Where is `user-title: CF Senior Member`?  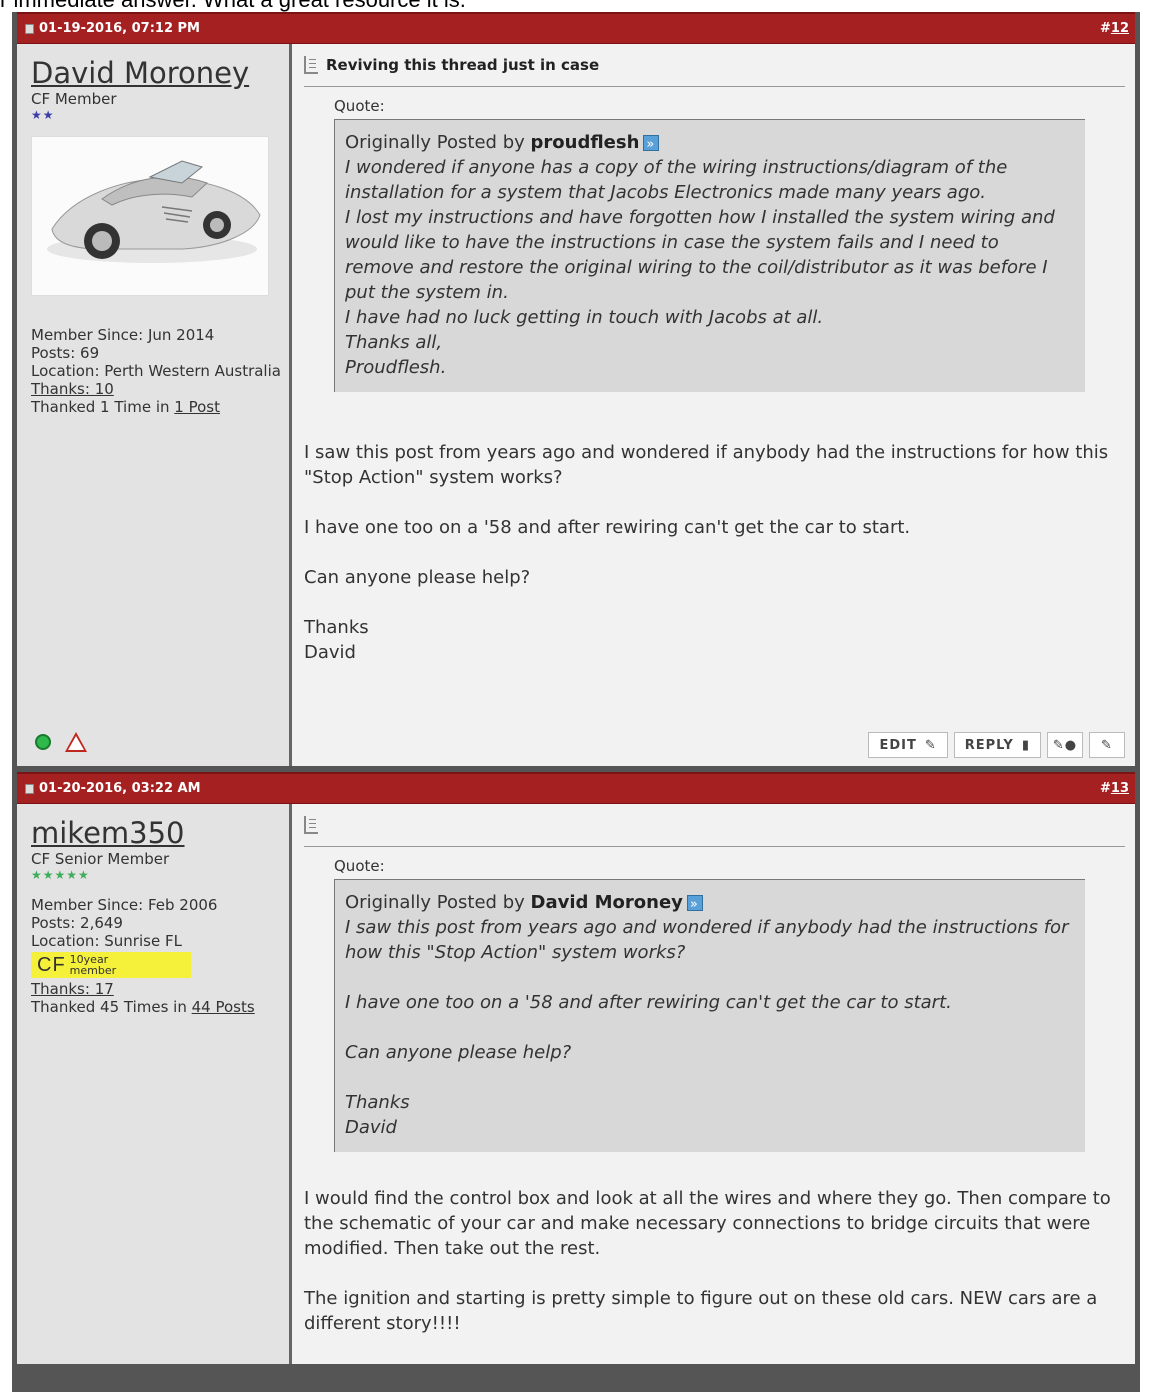 user-title: CF Senior Member is located at coordinates (100, 859).